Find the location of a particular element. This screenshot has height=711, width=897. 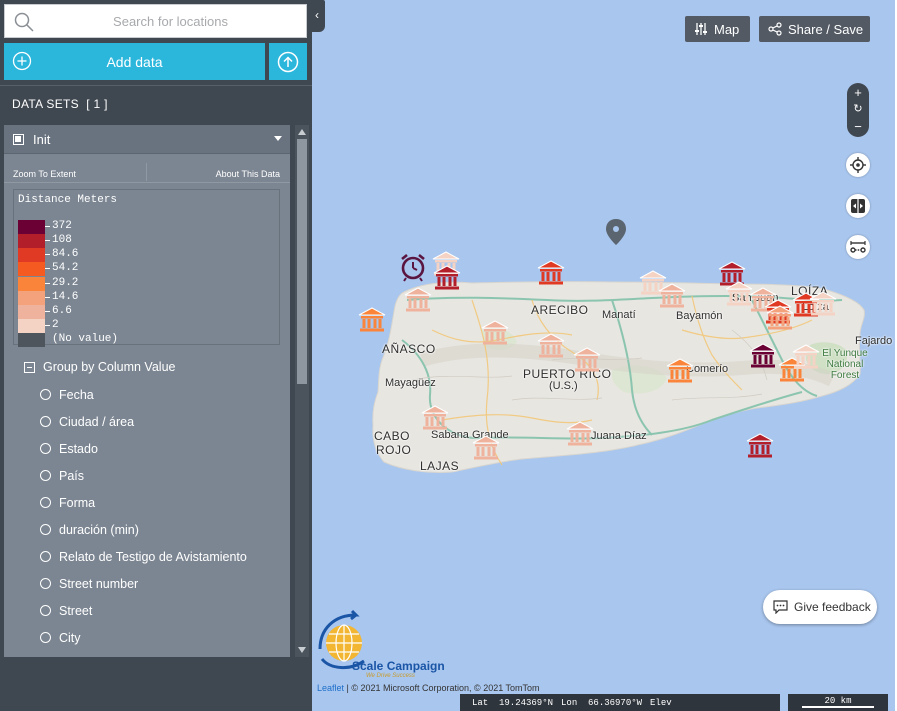

dataset-title-row: Init is located at coordinates (147, 139).